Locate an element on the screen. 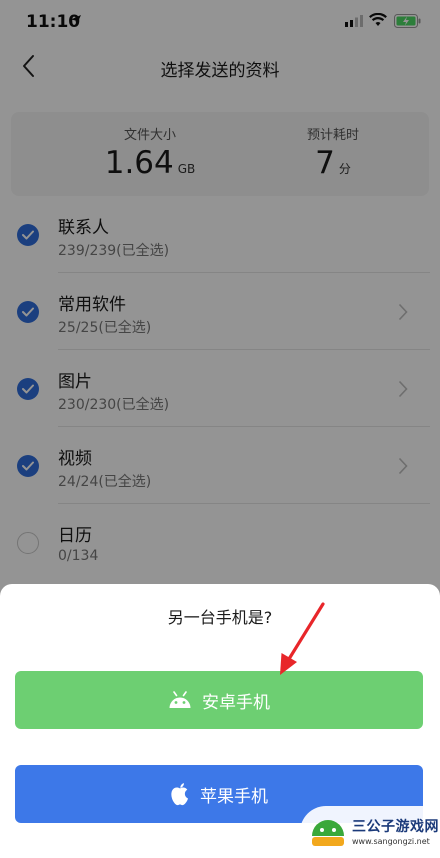 The width and height of the screenshot is (440, 858). android-phone-button: 安卓手机 is located at coordinates (219, 700).